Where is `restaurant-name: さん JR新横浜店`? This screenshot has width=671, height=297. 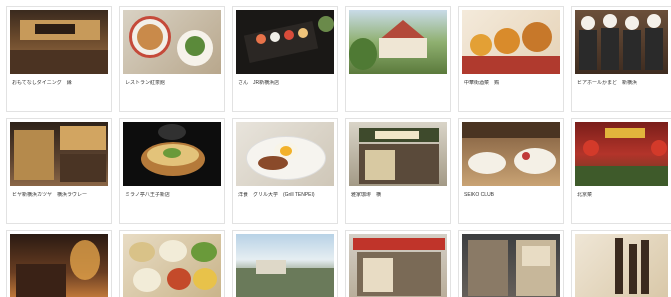 restaurant-name: さん JR新横浜店 is located at coordinates (285, 83).